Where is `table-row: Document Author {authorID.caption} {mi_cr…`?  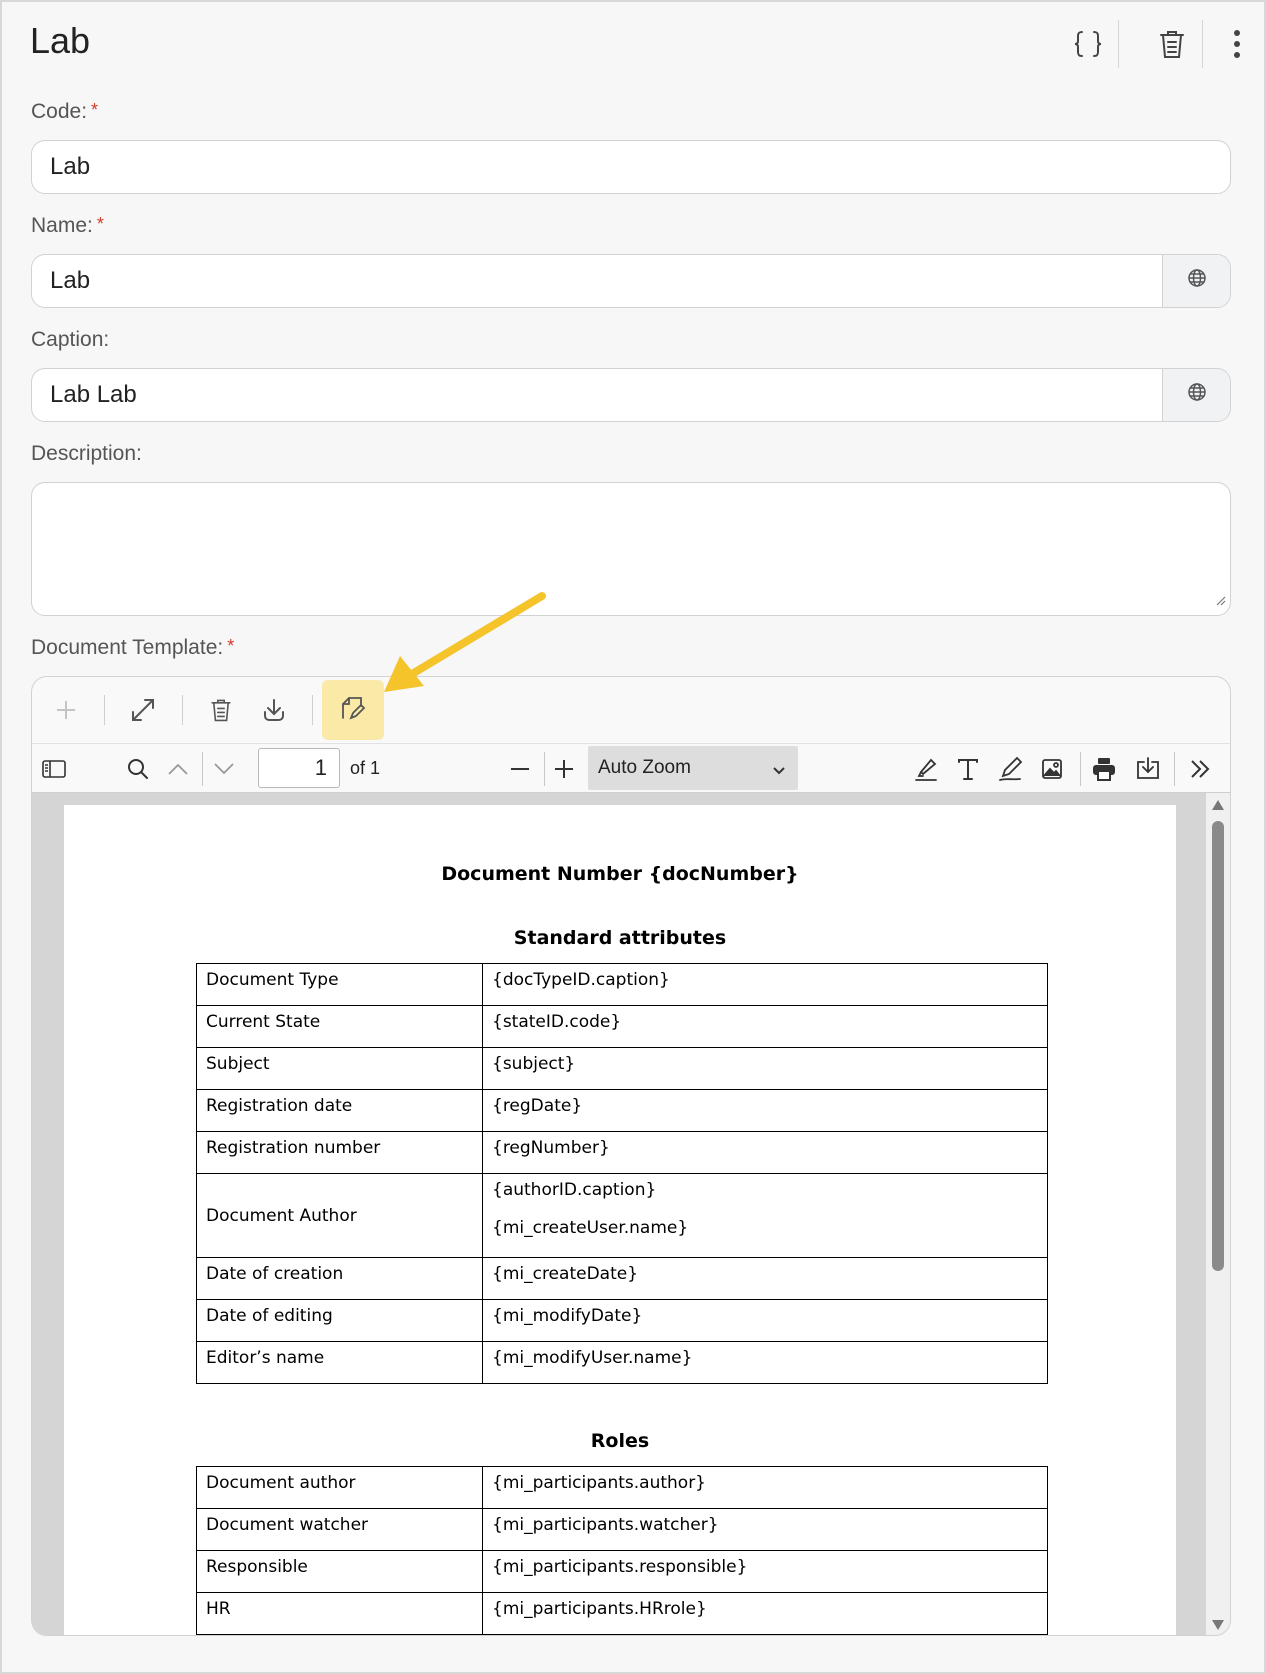 table-row: Document Author {authorID.caption} {mi_cr… is located at coordinates (622, 1215).